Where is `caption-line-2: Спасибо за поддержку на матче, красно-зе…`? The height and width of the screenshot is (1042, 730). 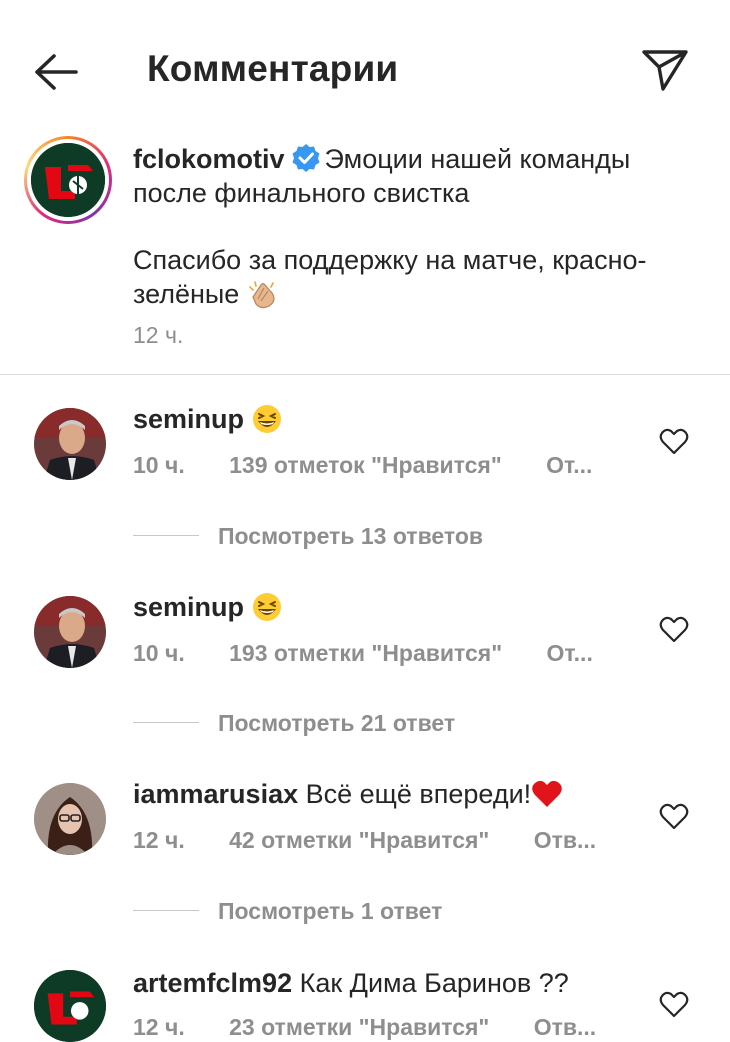 caption-line-2: Спасибо за поддержку на матче, красно-зе… is located at coordinates (390, 277).